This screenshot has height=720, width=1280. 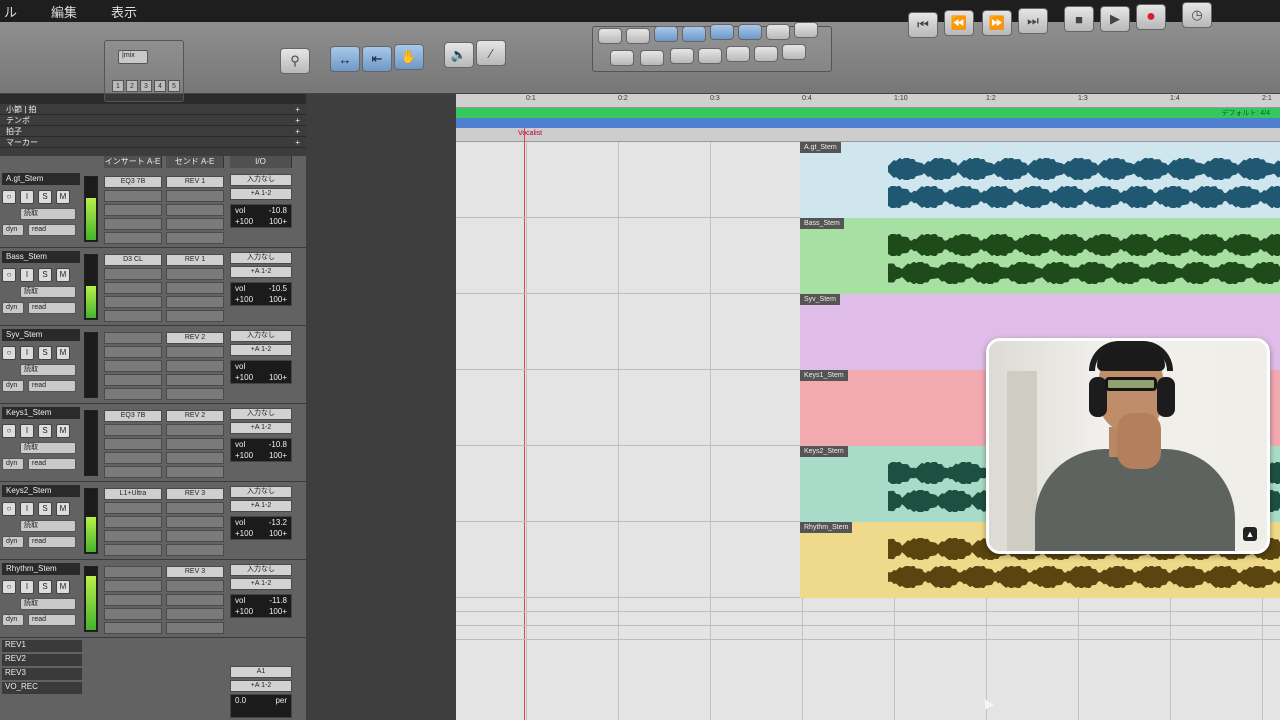 What do you see at coordinates (261, 294) in the screenshot?
I see `volume-pan-display: vol -10.5 +100 100+` at bounding box center [261, 294].